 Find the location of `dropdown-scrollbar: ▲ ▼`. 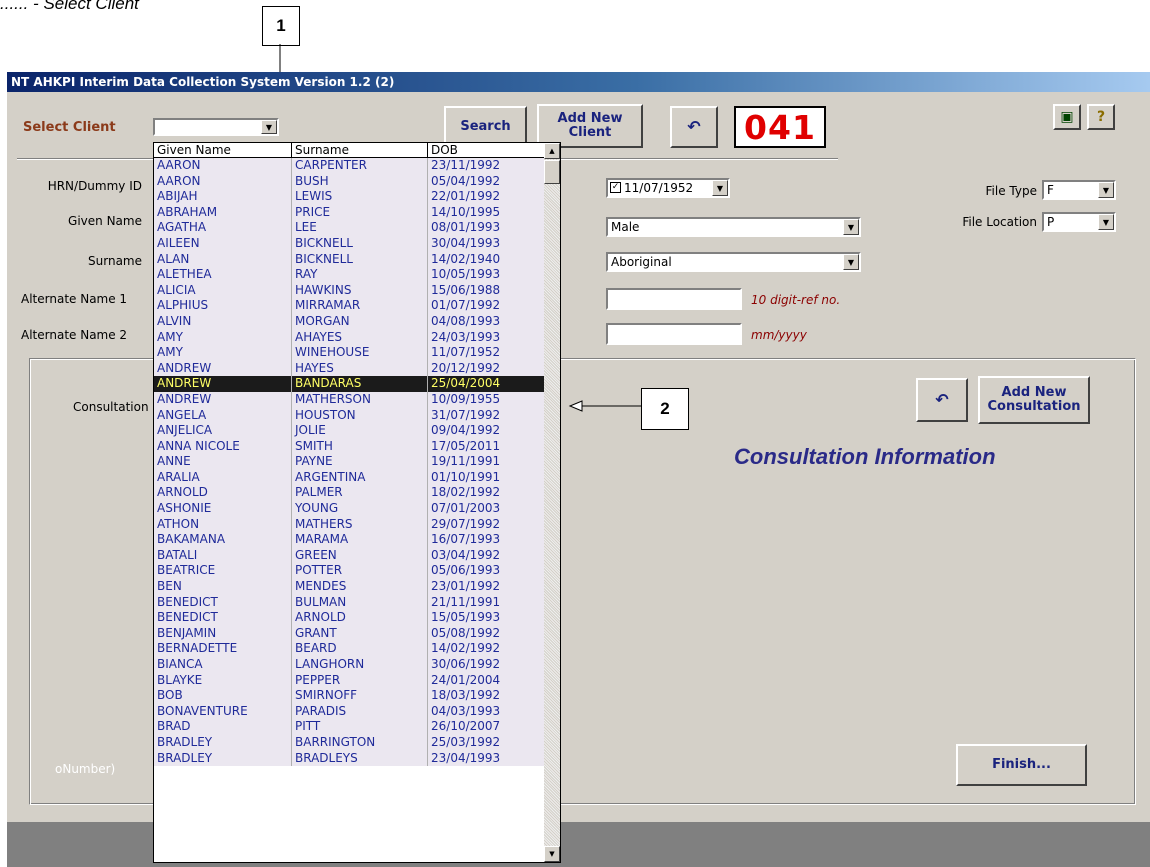

dropdown-scrollbar: ▲ ▼ is located at coordinates (552, 502).